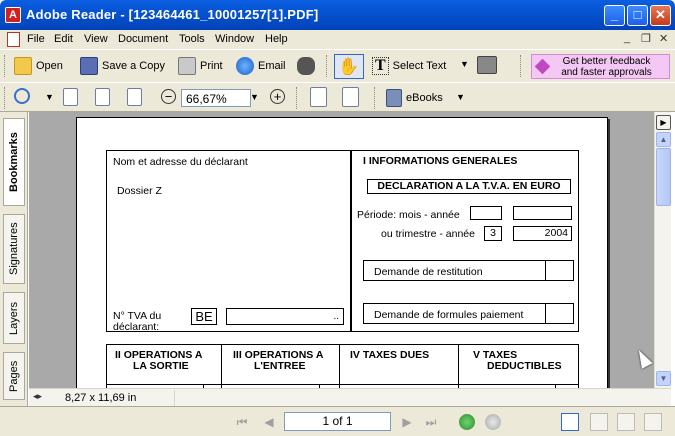  I want to click on select-text-button: T Select Text, so click(409, 66).